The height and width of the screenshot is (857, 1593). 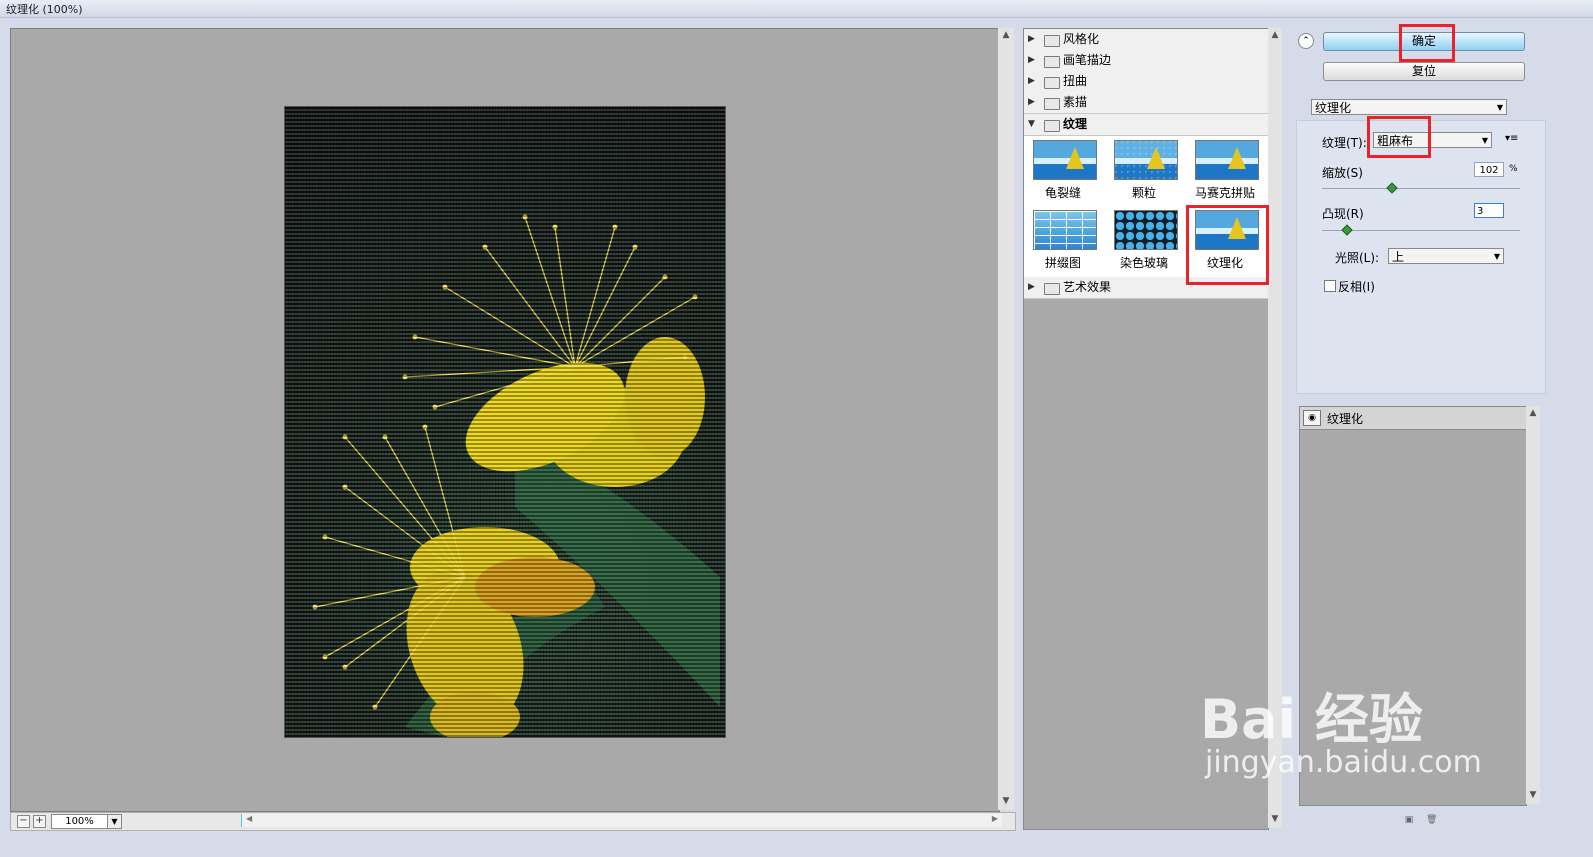 I want to click on filter-thumb-stained-glass: 染色玻璃, so click(x=1144, y=243).